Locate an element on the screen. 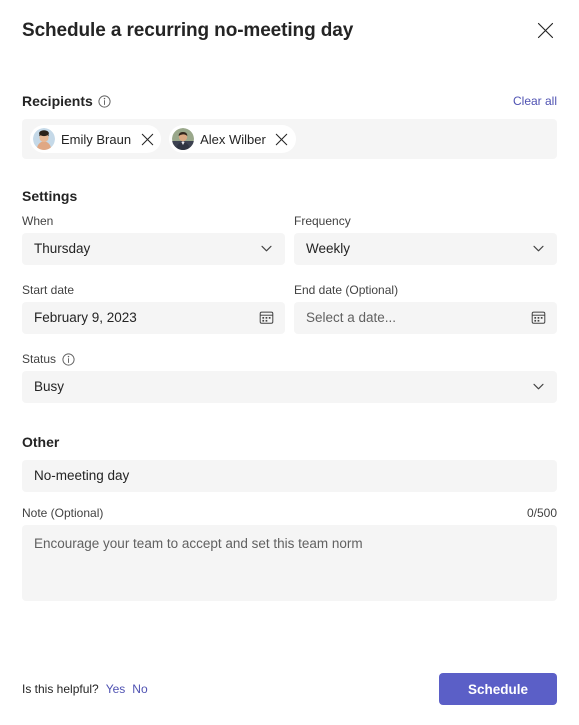 The width and height of the screenshot is (579, 725). page-title: Schedule a recurring no-meeting day is located at coordinates (188, 30).